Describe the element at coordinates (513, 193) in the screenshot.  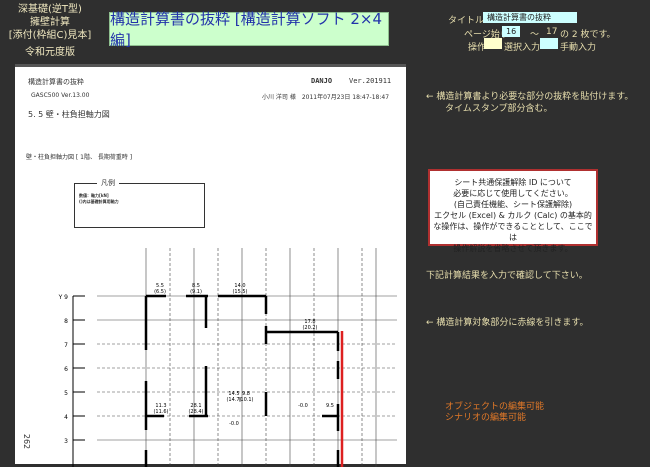
I see `notice-line: 必要に応じて使用してください。` at that location.